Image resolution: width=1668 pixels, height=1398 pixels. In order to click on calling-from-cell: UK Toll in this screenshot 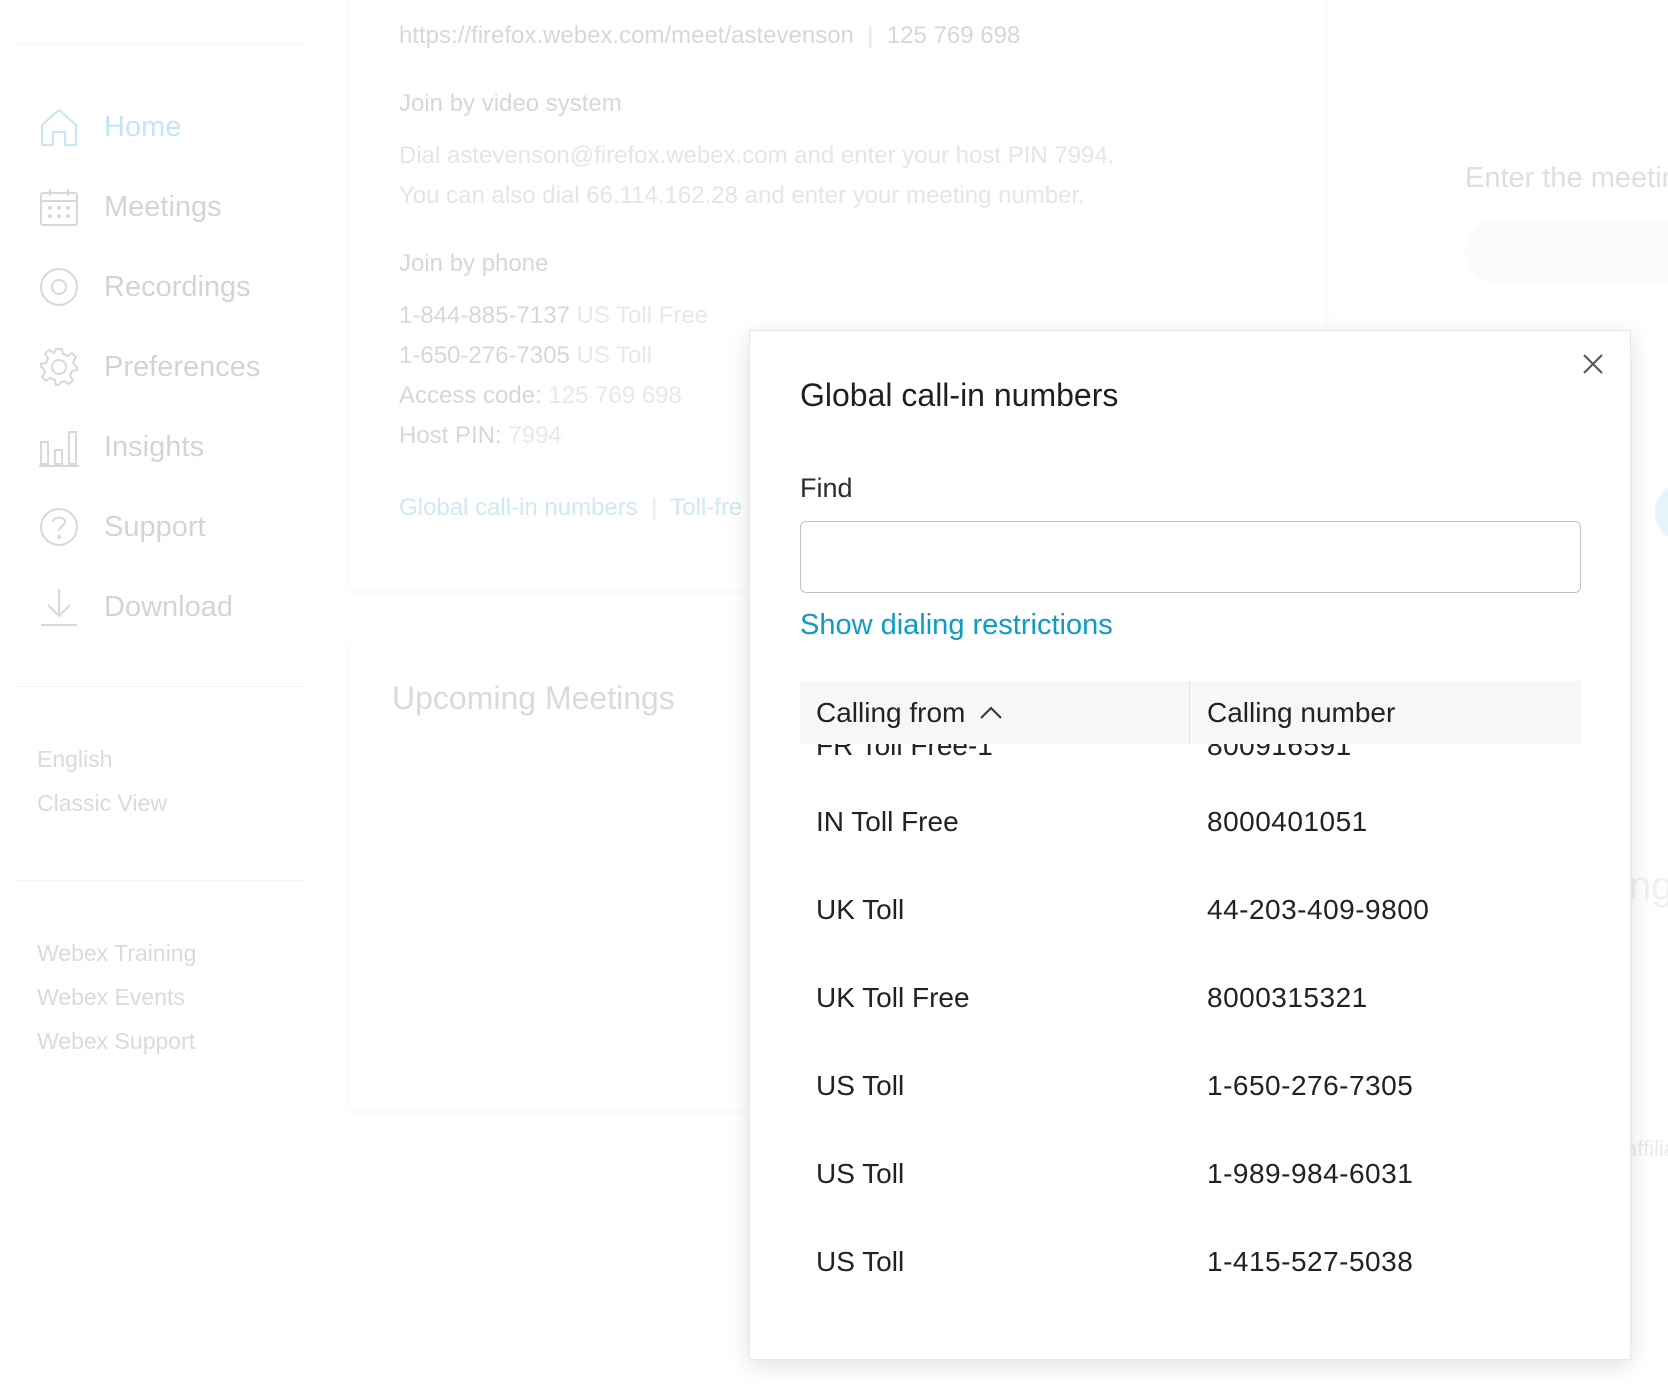, I will do `click(860, 909)`.